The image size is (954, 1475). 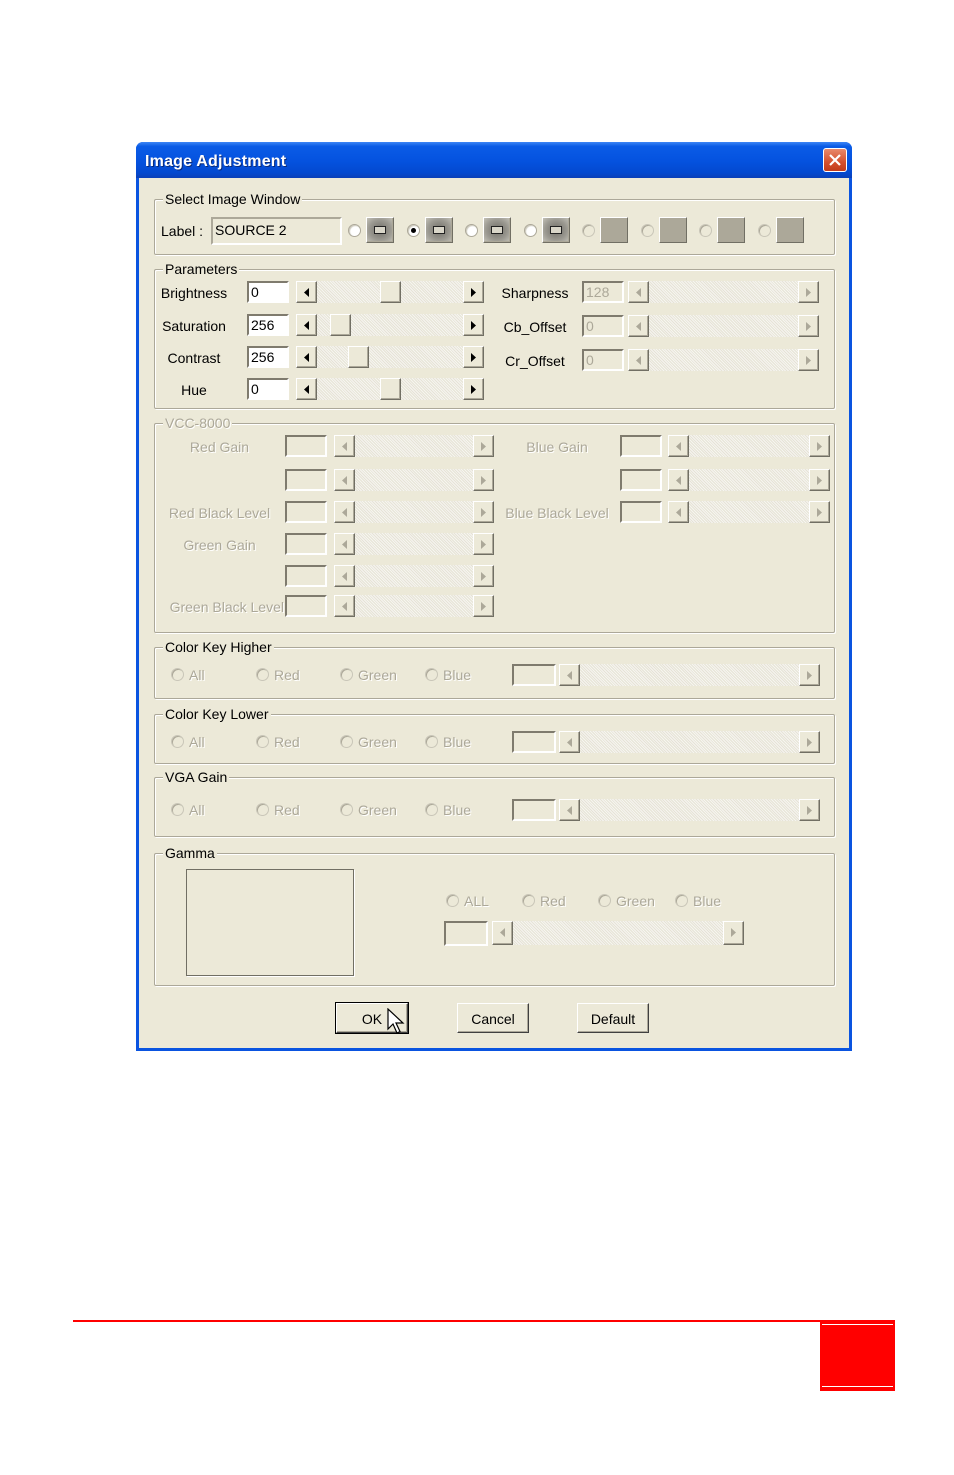 What do you see at coordinates (466, 933) in the screenshot?
I see `gamma-value-field` at bounding box center [466, 933].